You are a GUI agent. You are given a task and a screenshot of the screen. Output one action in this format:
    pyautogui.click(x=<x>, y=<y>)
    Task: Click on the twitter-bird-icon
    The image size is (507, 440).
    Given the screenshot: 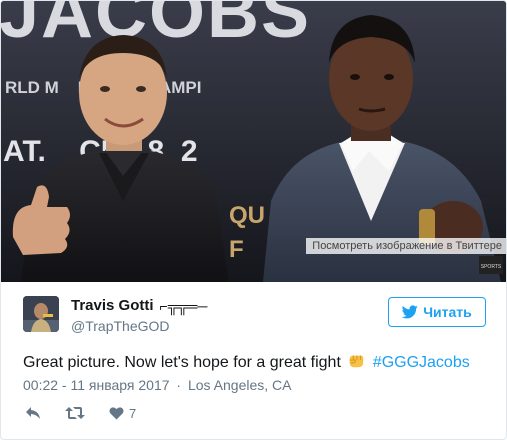 What is the action you would take?
    pyautogui.click(x=410, y=312)
    